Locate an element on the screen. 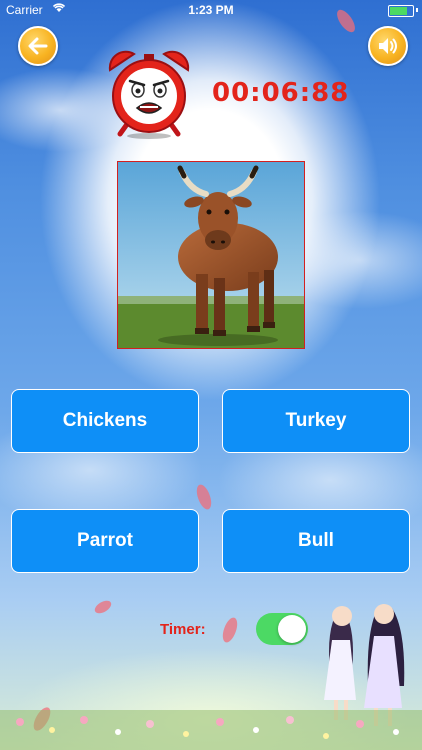  timer-toggle is located at coordinates (282, 629).